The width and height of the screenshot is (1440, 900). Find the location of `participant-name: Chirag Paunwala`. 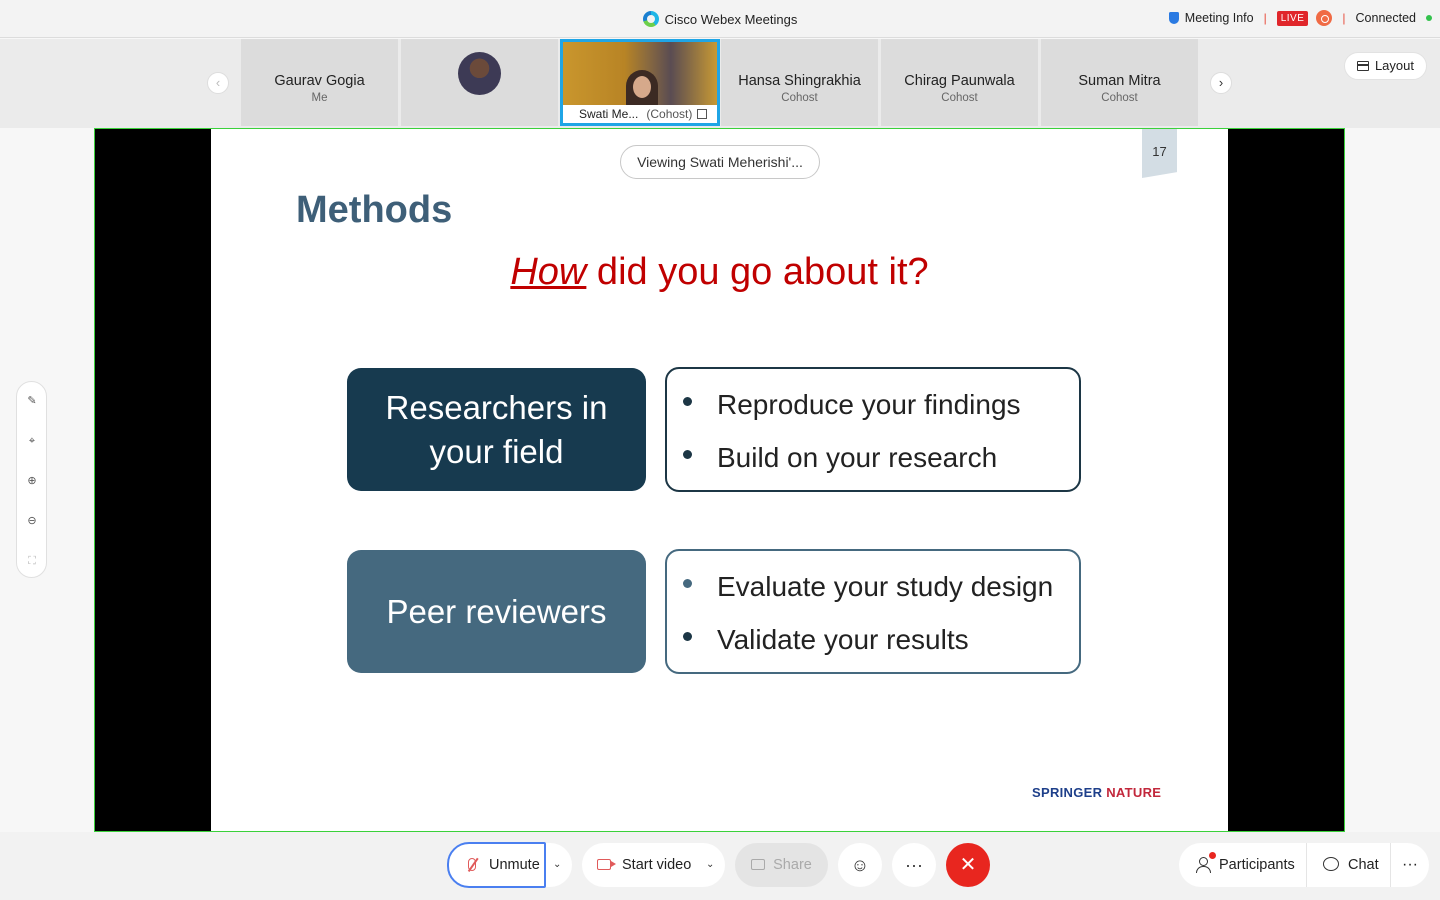

participant-name: Chirag Paunwala is located at coordinates (959, 81).